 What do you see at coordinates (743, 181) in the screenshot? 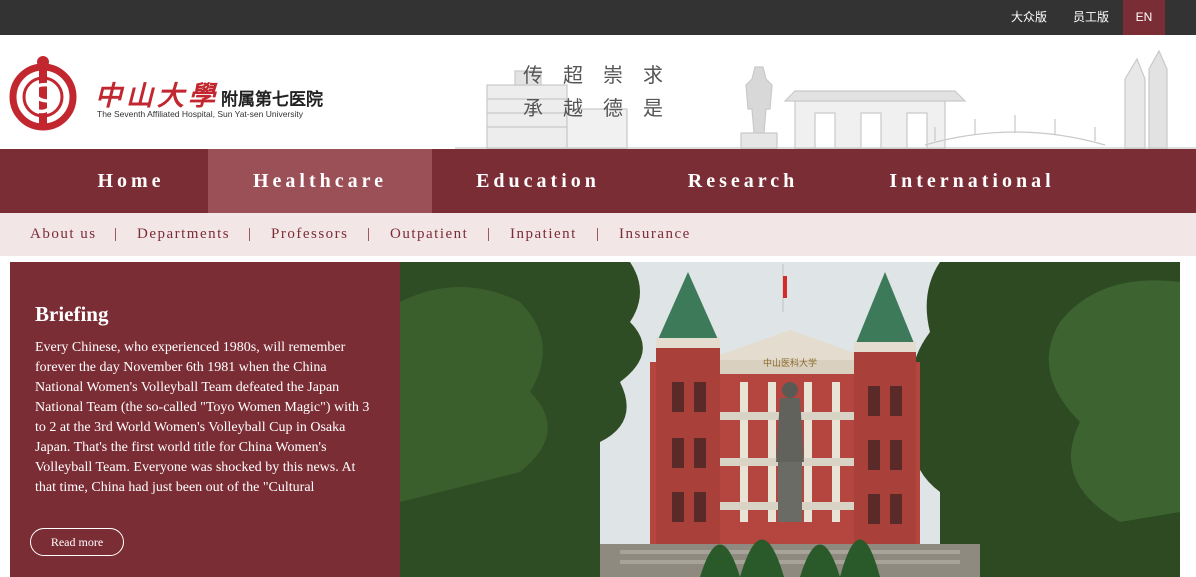
I see `nav-research: Research` at bounding box center [743, 181].